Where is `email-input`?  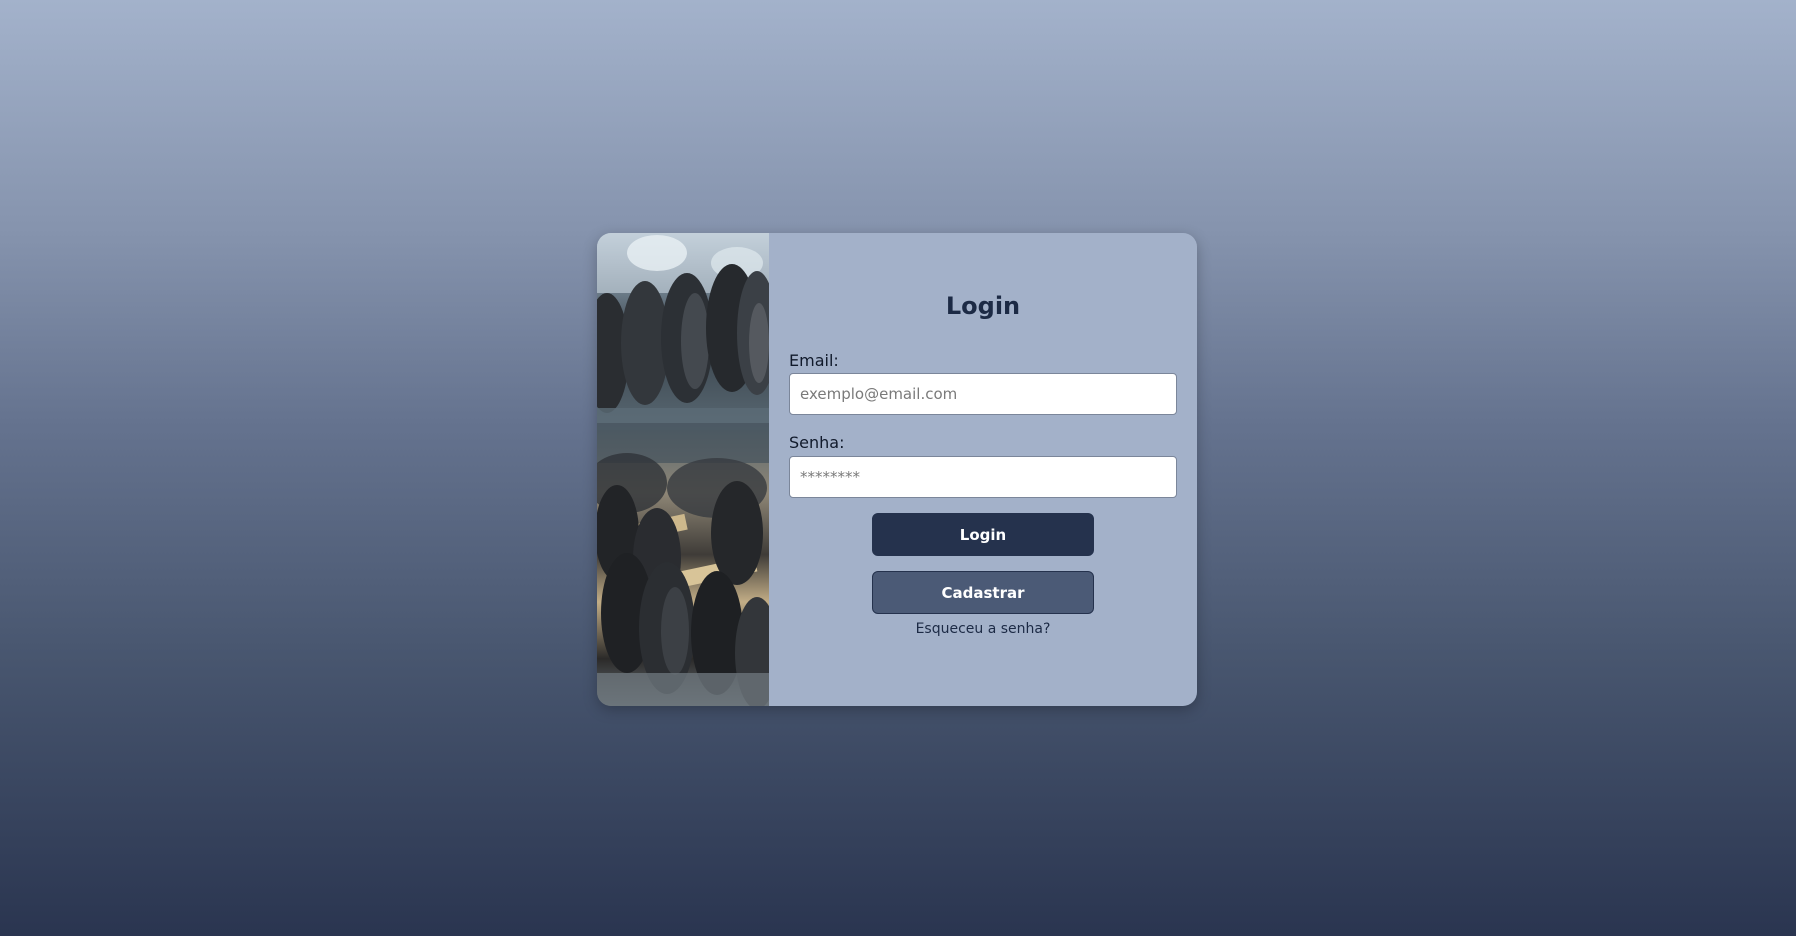
email-input is located at coordinates (983, 394).